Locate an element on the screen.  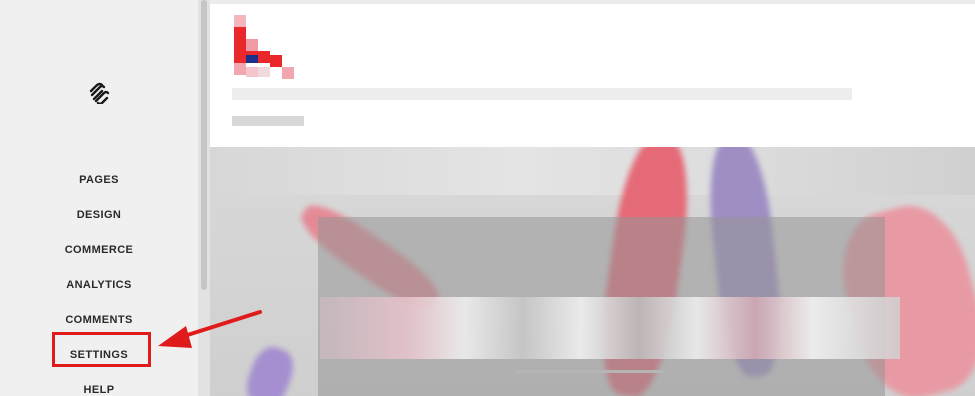
blurred-tagline is located at coordinates (542, 94).